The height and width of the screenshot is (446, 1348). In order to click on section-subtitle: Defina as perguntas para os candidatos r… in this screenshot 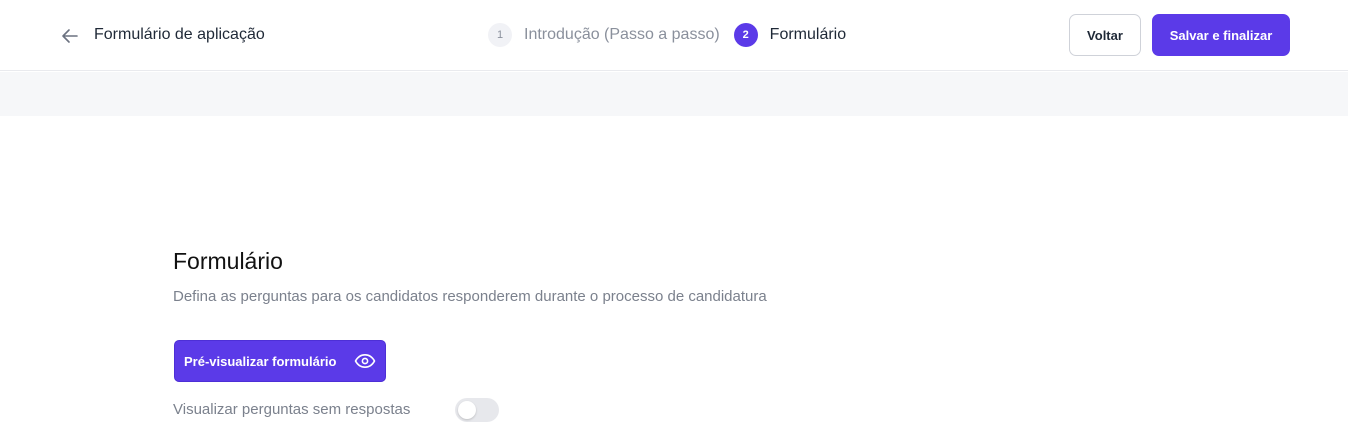, I will do `click(470, 296)`.